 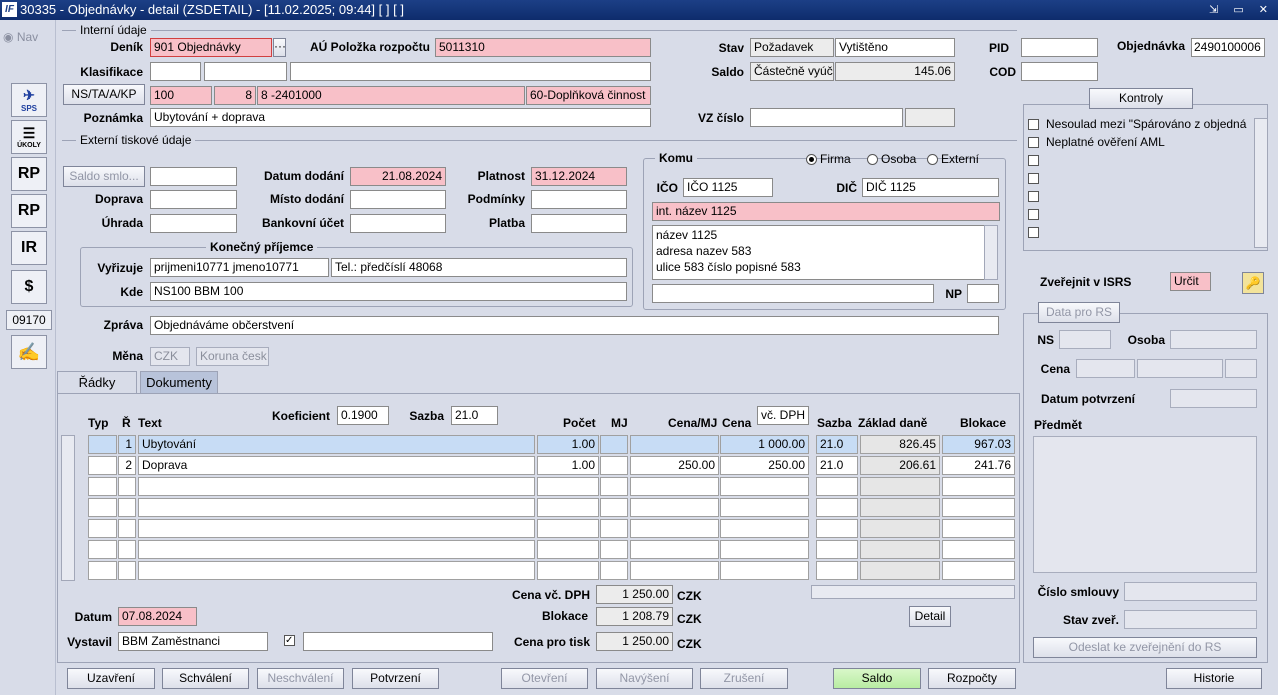 I want to click on address-scrollbar, so click(x=991, y=252).